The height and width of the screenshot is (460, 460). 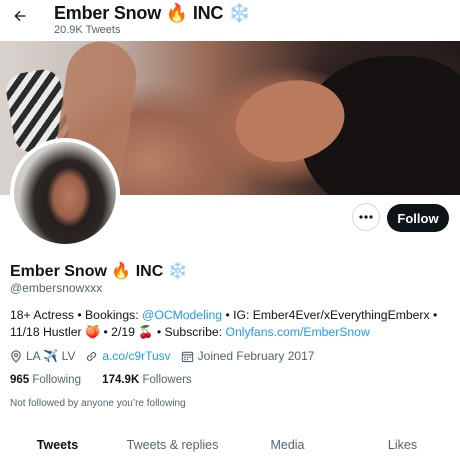 I want to click on profile-tabs: Tweets Tweets & replies Media Likes, so click(x=230, y=444).